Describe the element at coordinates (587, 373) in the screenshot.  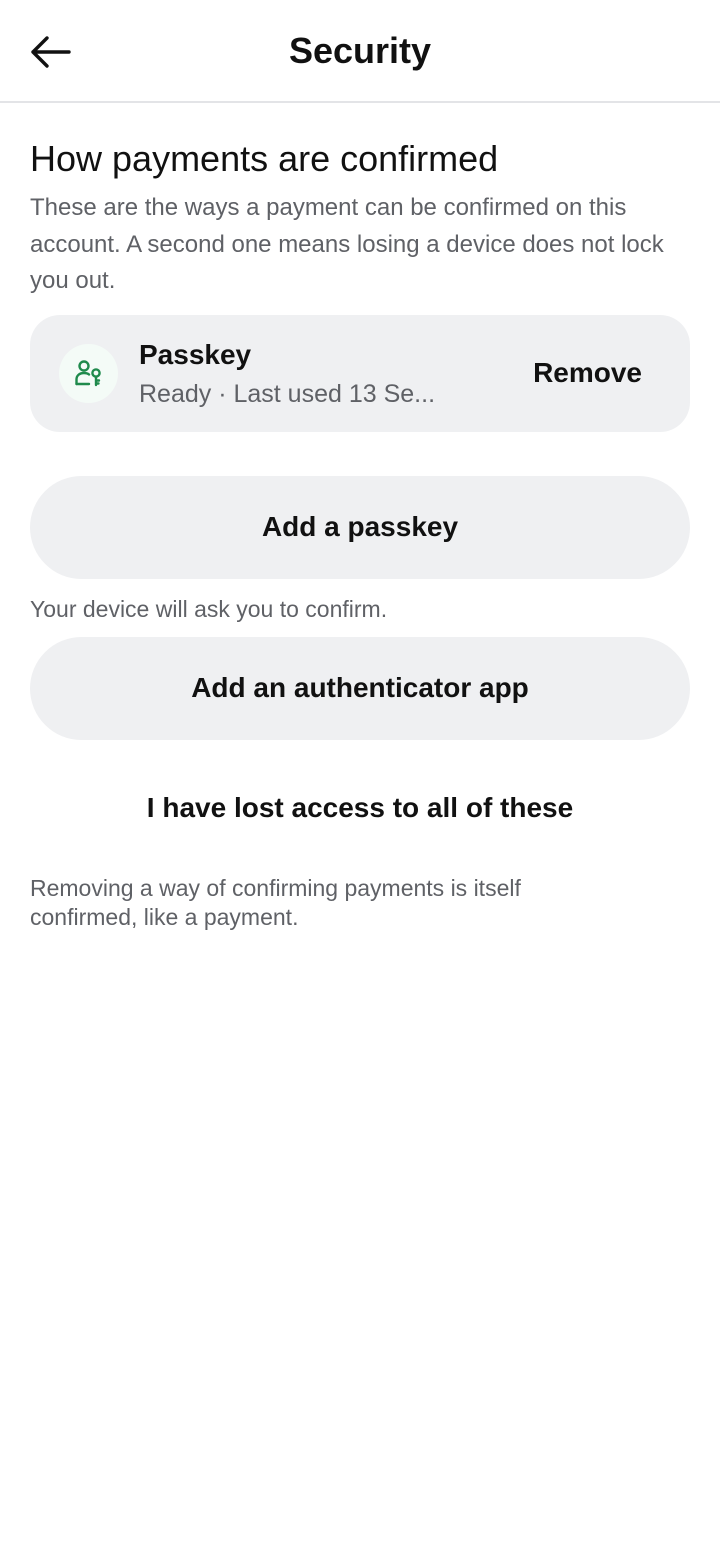
I see `remove-passkey-button: Remove` at that location.